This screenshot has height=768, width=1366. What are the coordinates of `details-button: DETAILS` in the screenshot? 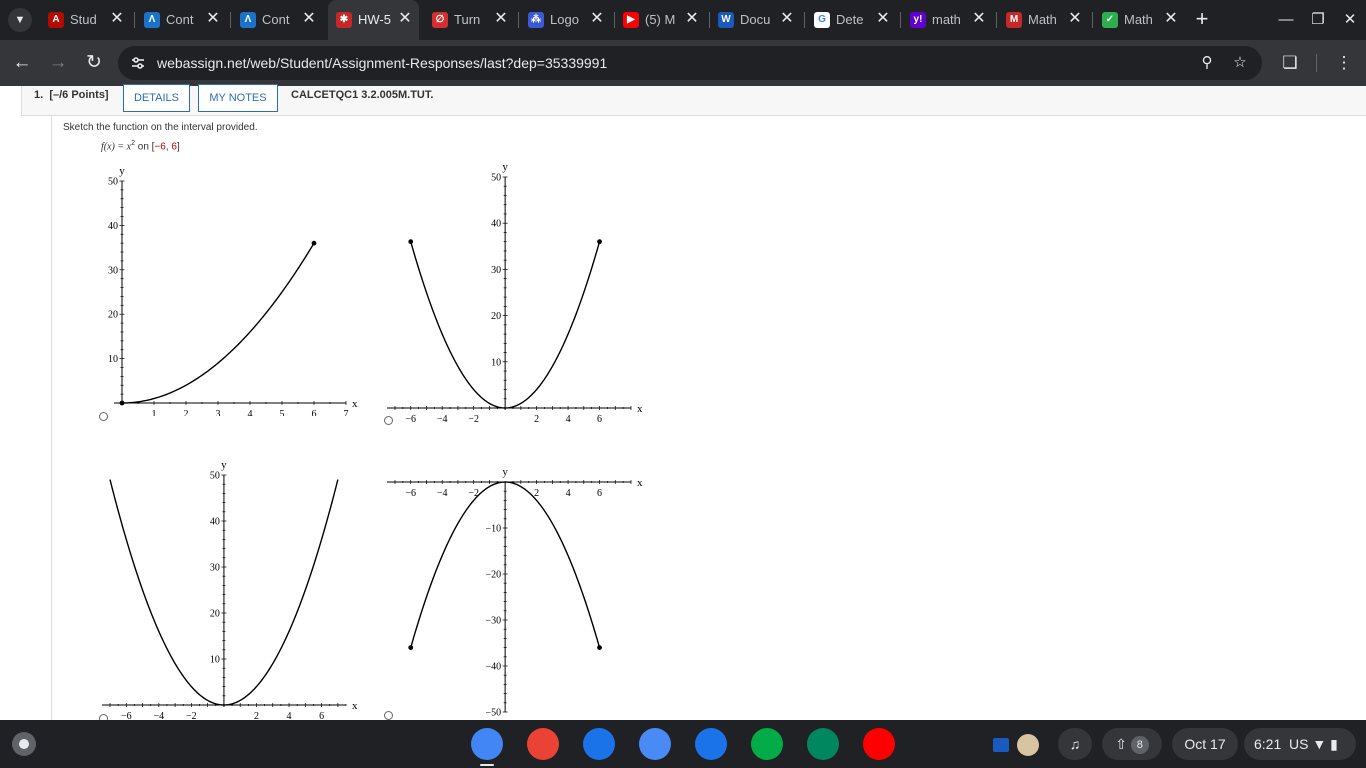 It's located at (156, 98).